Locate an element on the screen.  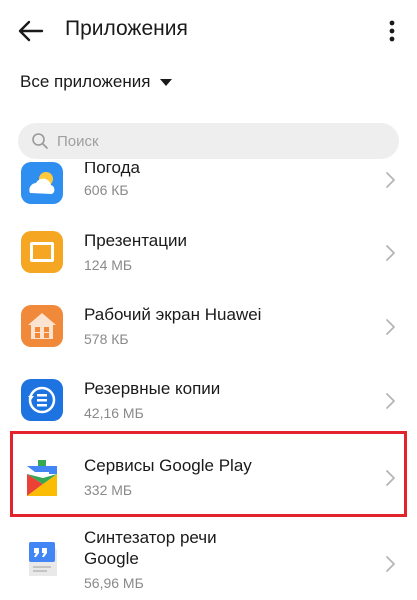
weather-icon is located at coordinates (42, 183).